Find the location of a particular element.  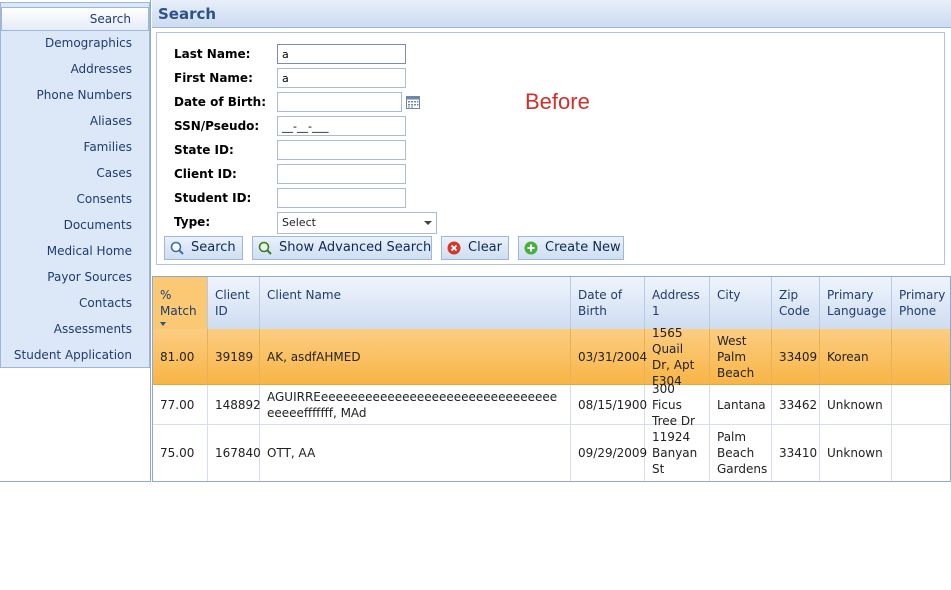

create-new-button-label: Create New is located at coordinates (583, 247).